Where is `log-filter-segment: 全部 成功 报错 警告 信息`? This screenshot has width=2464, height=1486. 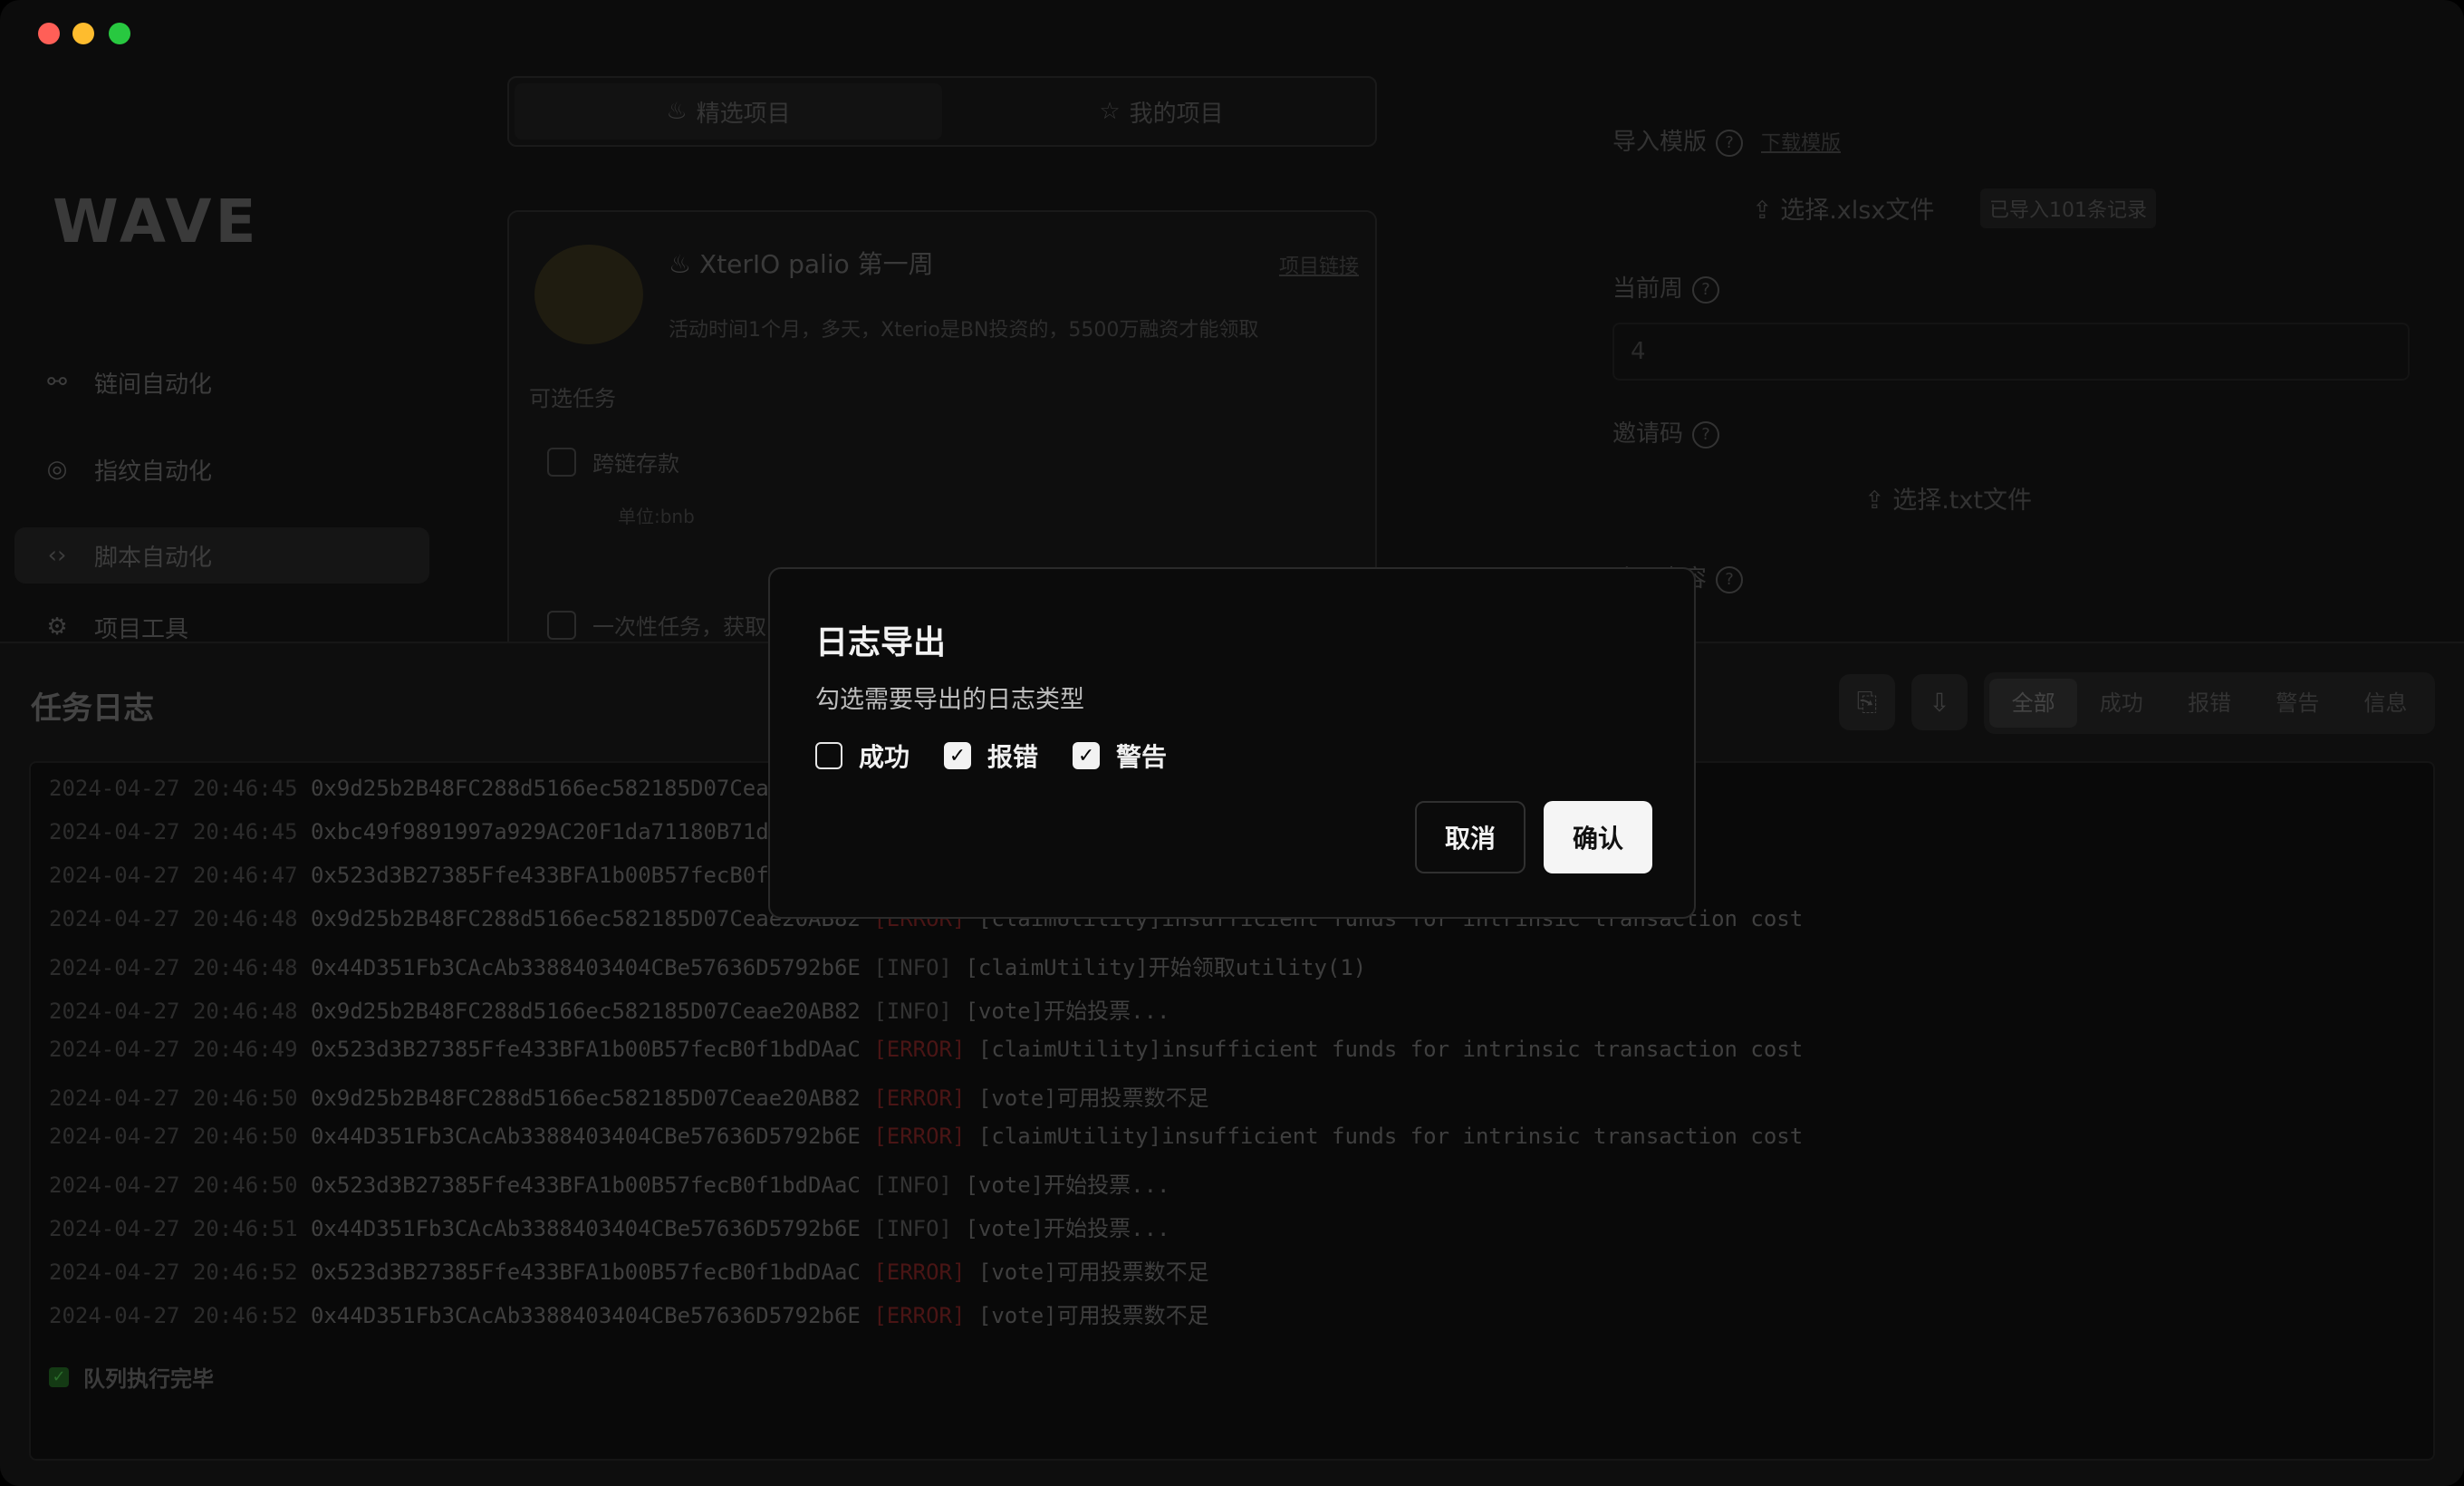 log-filter-segment: 全部 成功 报错 警告 信息 is located at coordinates (2209, 703).